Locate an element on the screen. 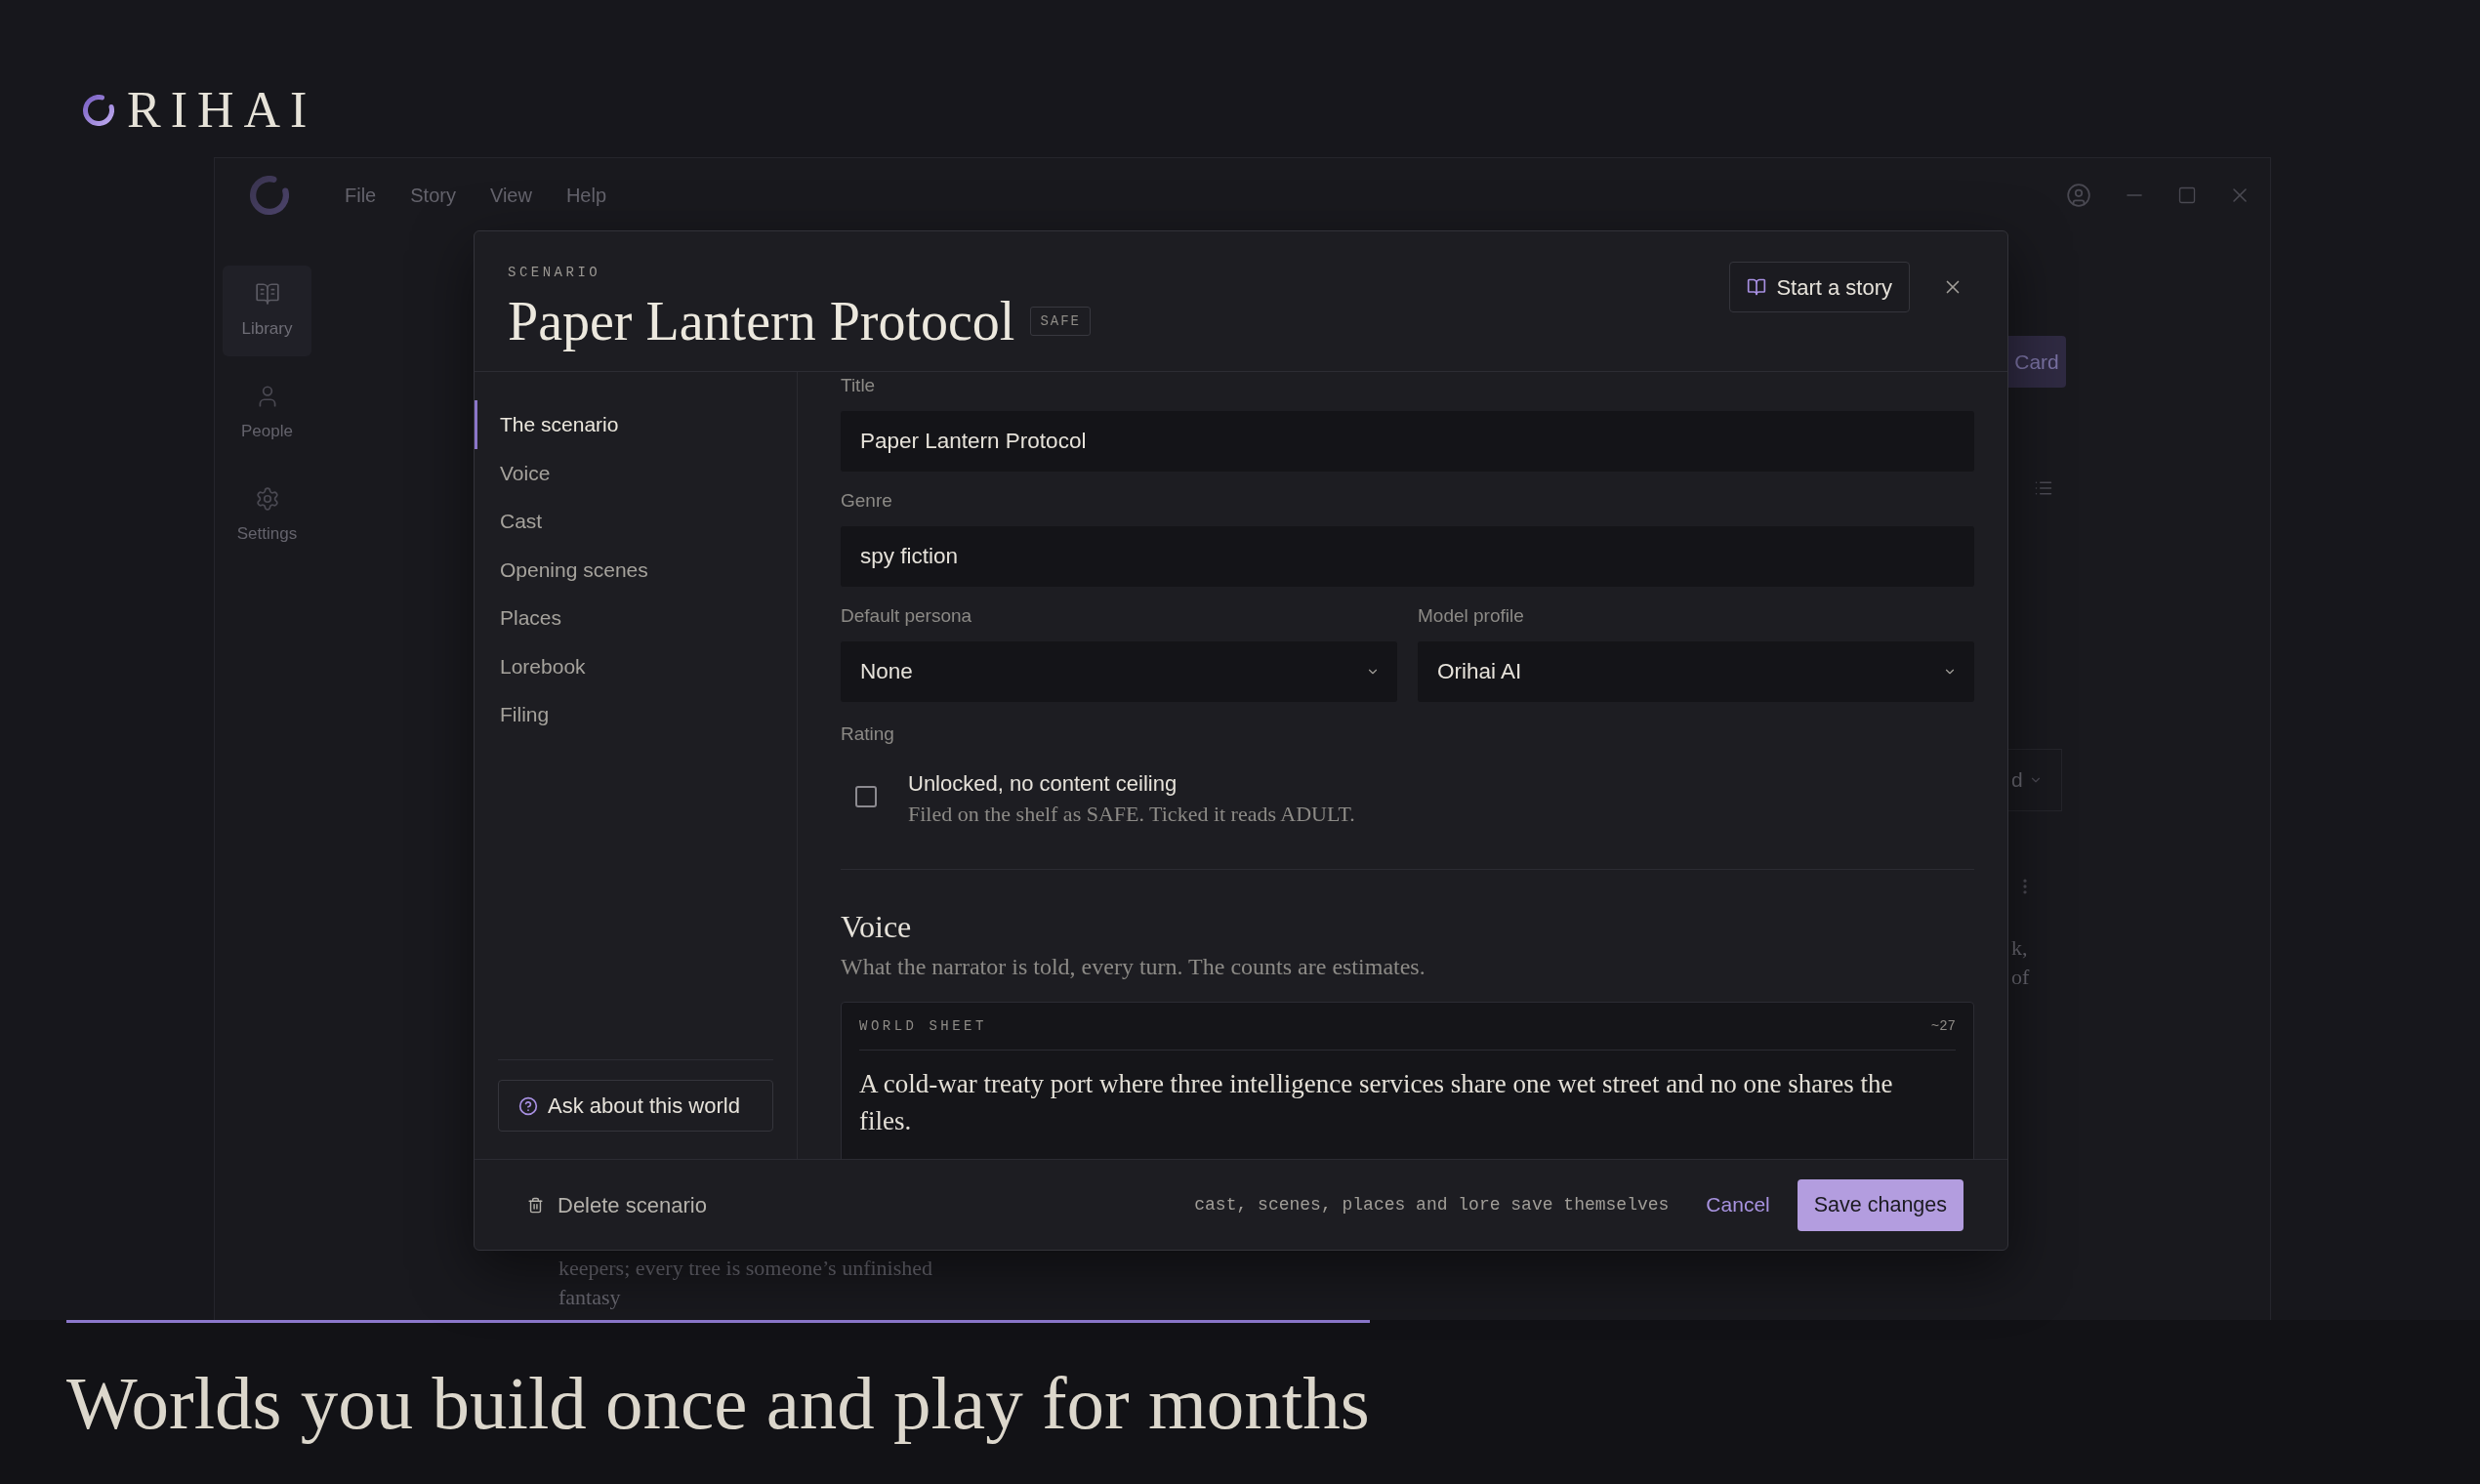 The image size is (2480, 1484). settings-icon is located at coordinates (267, 499).